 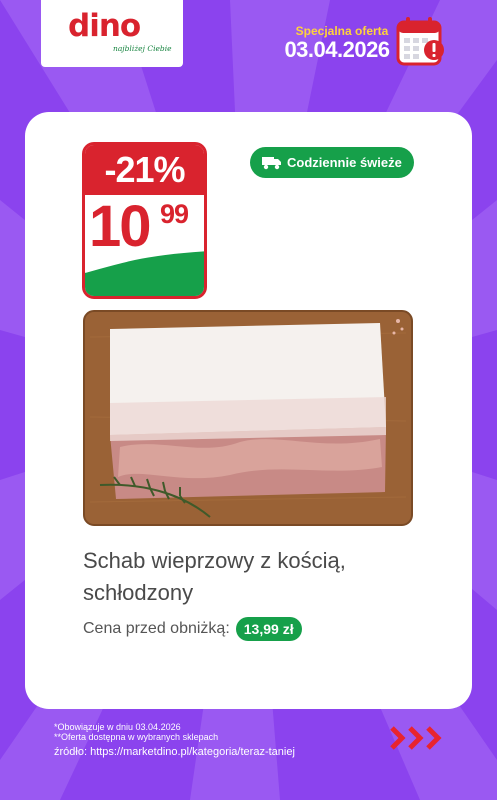 What do you see at coordinates (174, 214) in the screenshot?
I see `price-cents: 99` at bounding box center [174, 214].